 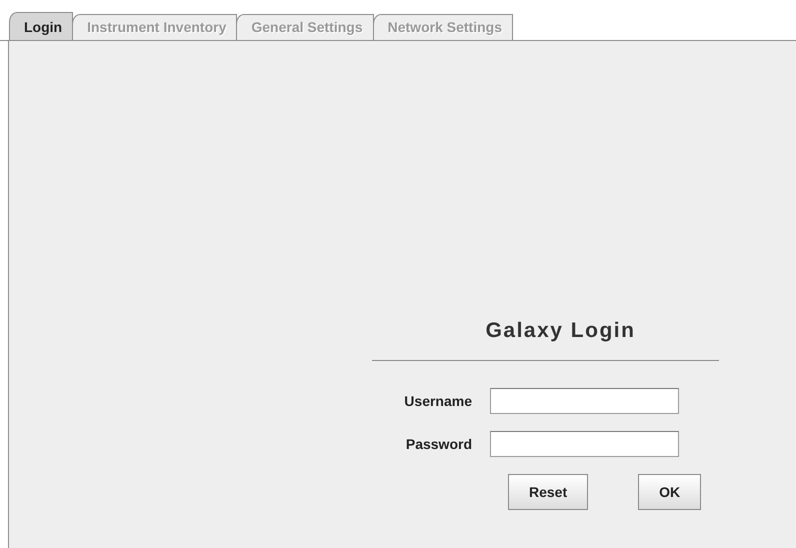 I want to click on tab: Login, so click(x=41, y=26).